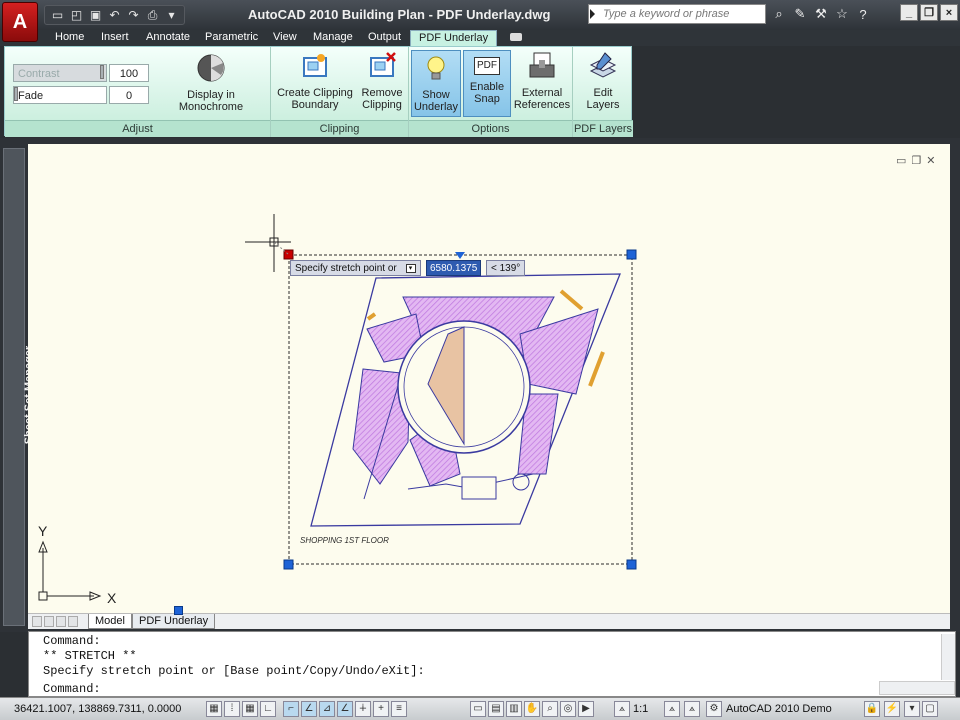 The width and height of the screenshot is (960, 720). I want to click on coordinate-readout: 36421.1007, 138869.7311, 0.0000, so click(97, 709).